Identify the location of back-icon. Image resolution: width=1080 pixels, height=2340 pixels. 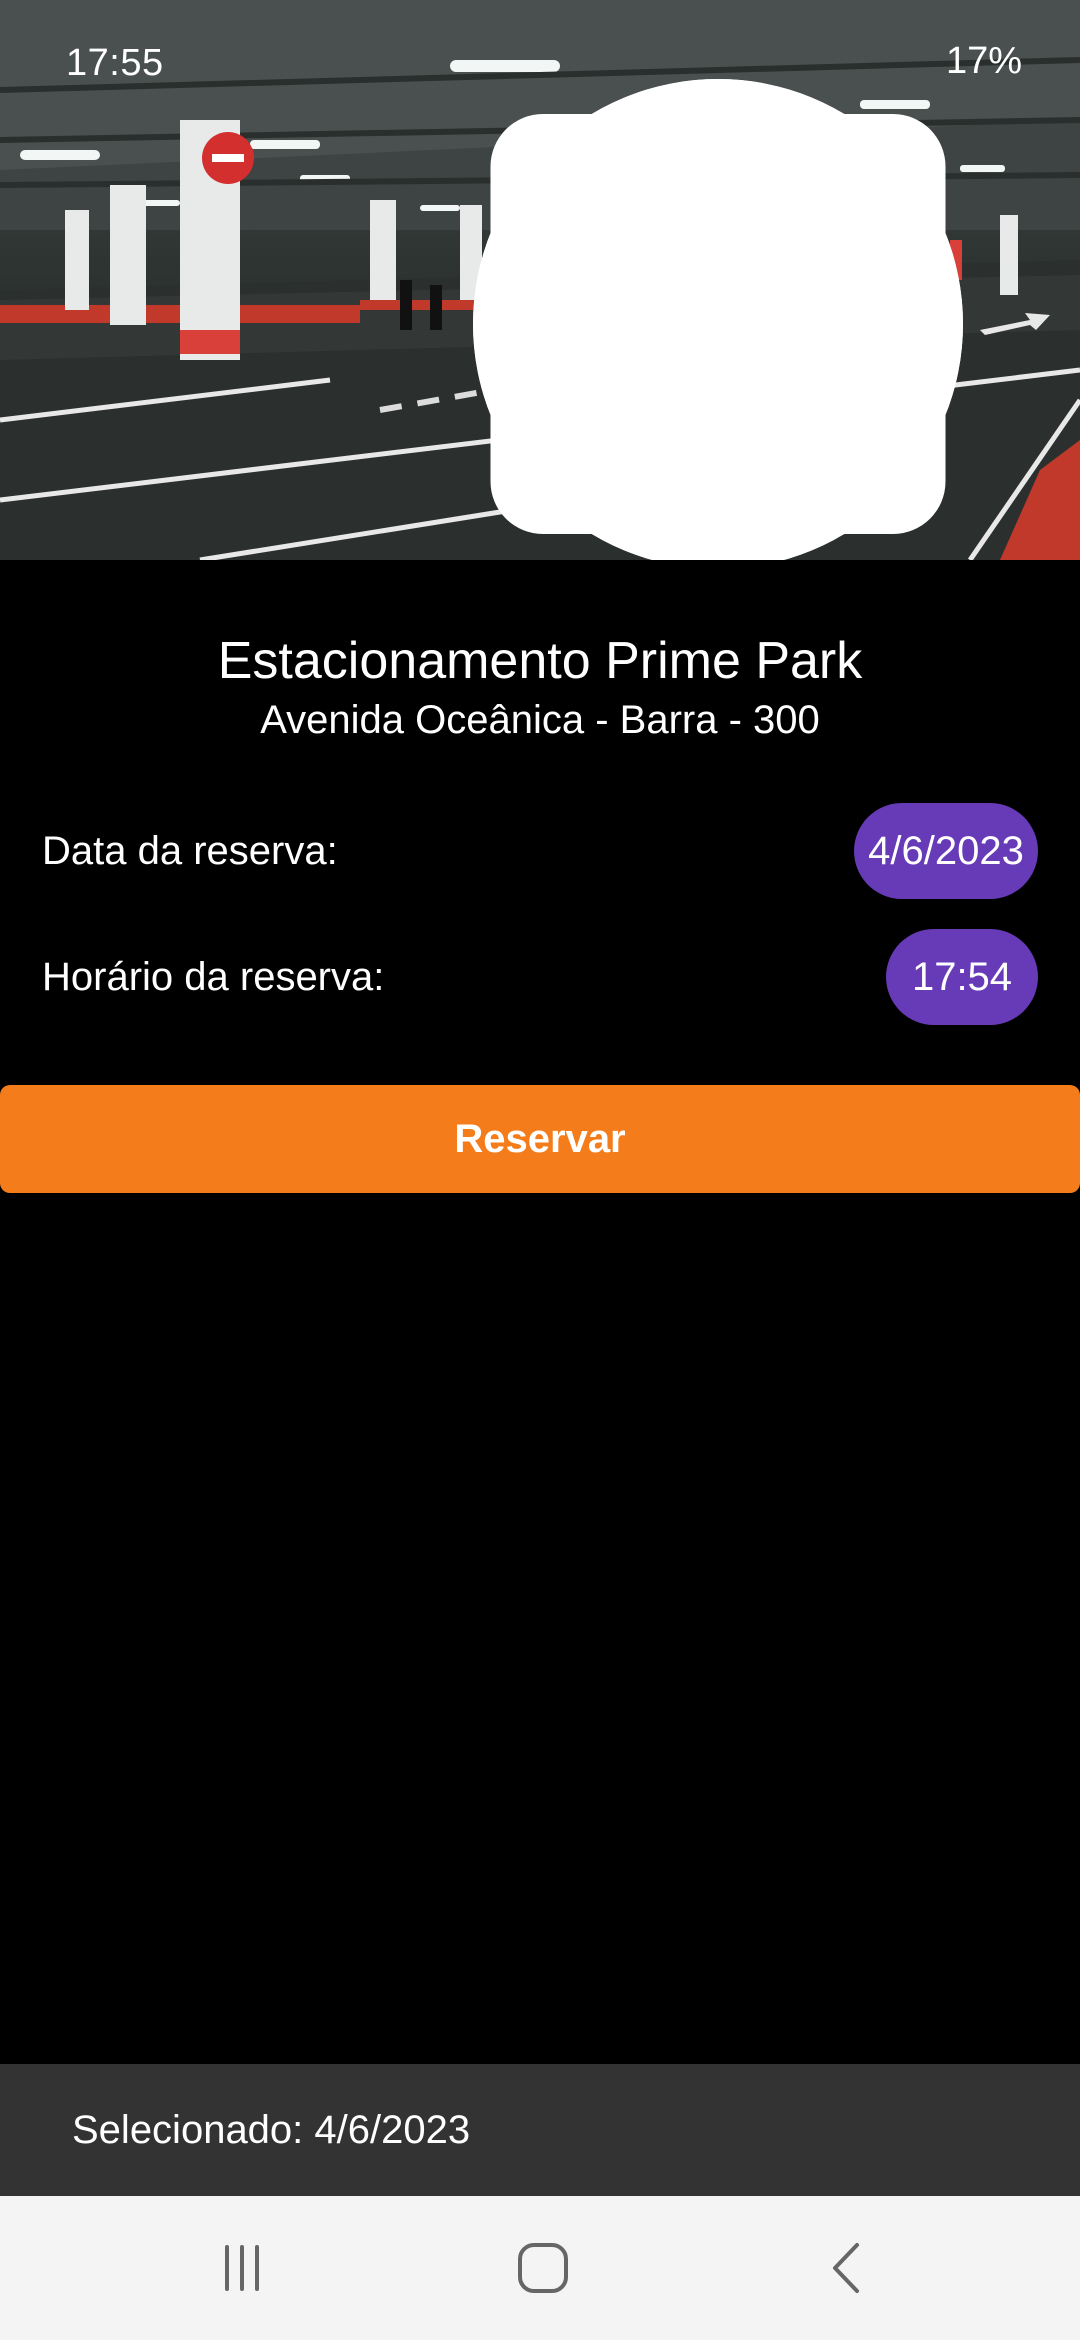
(847, 2268).